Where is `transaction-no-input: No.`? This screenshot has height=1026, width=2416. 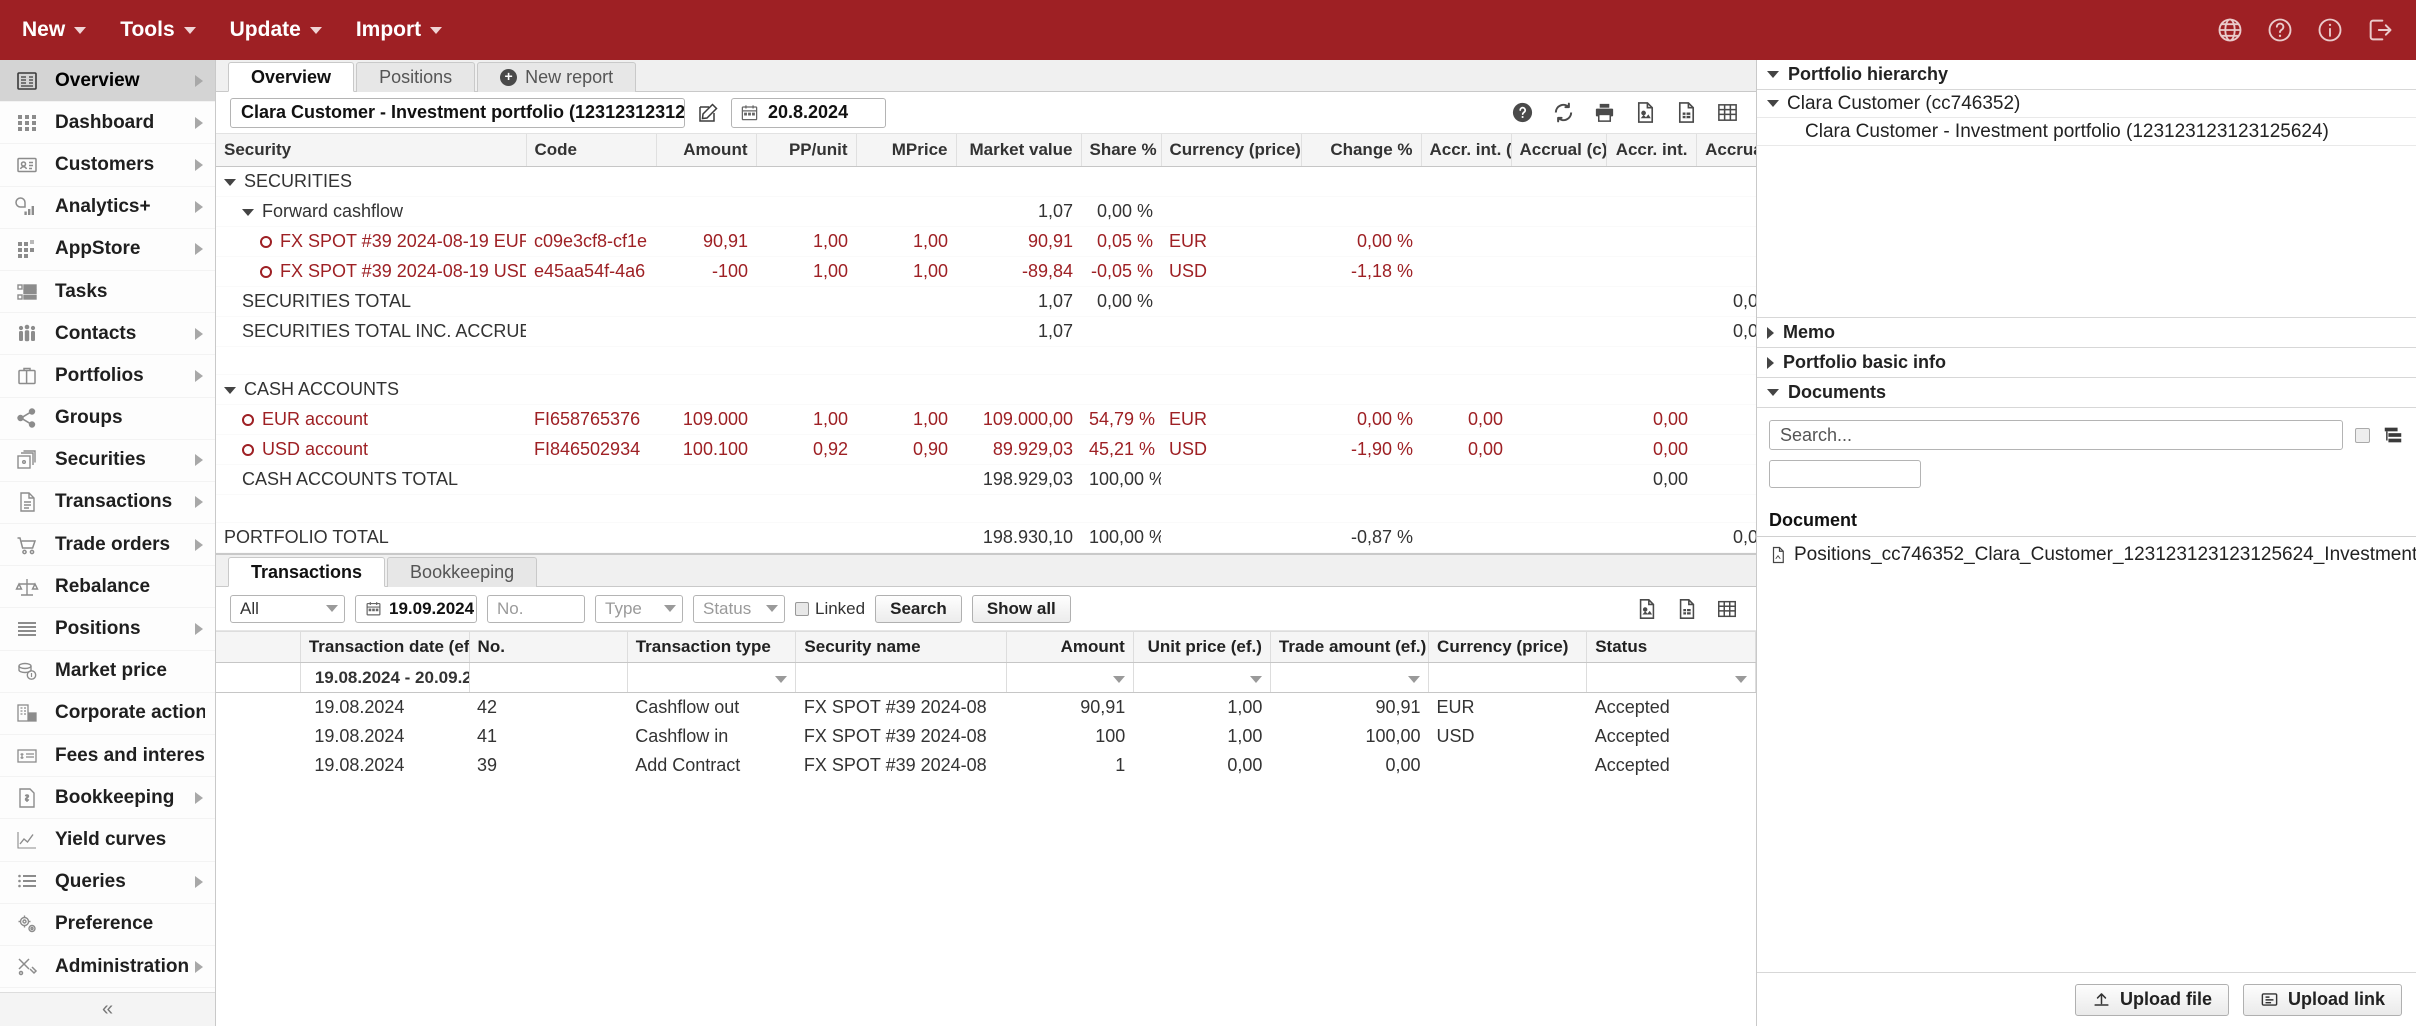
transaction-no-input: No. is located at coordinates (536, 608).